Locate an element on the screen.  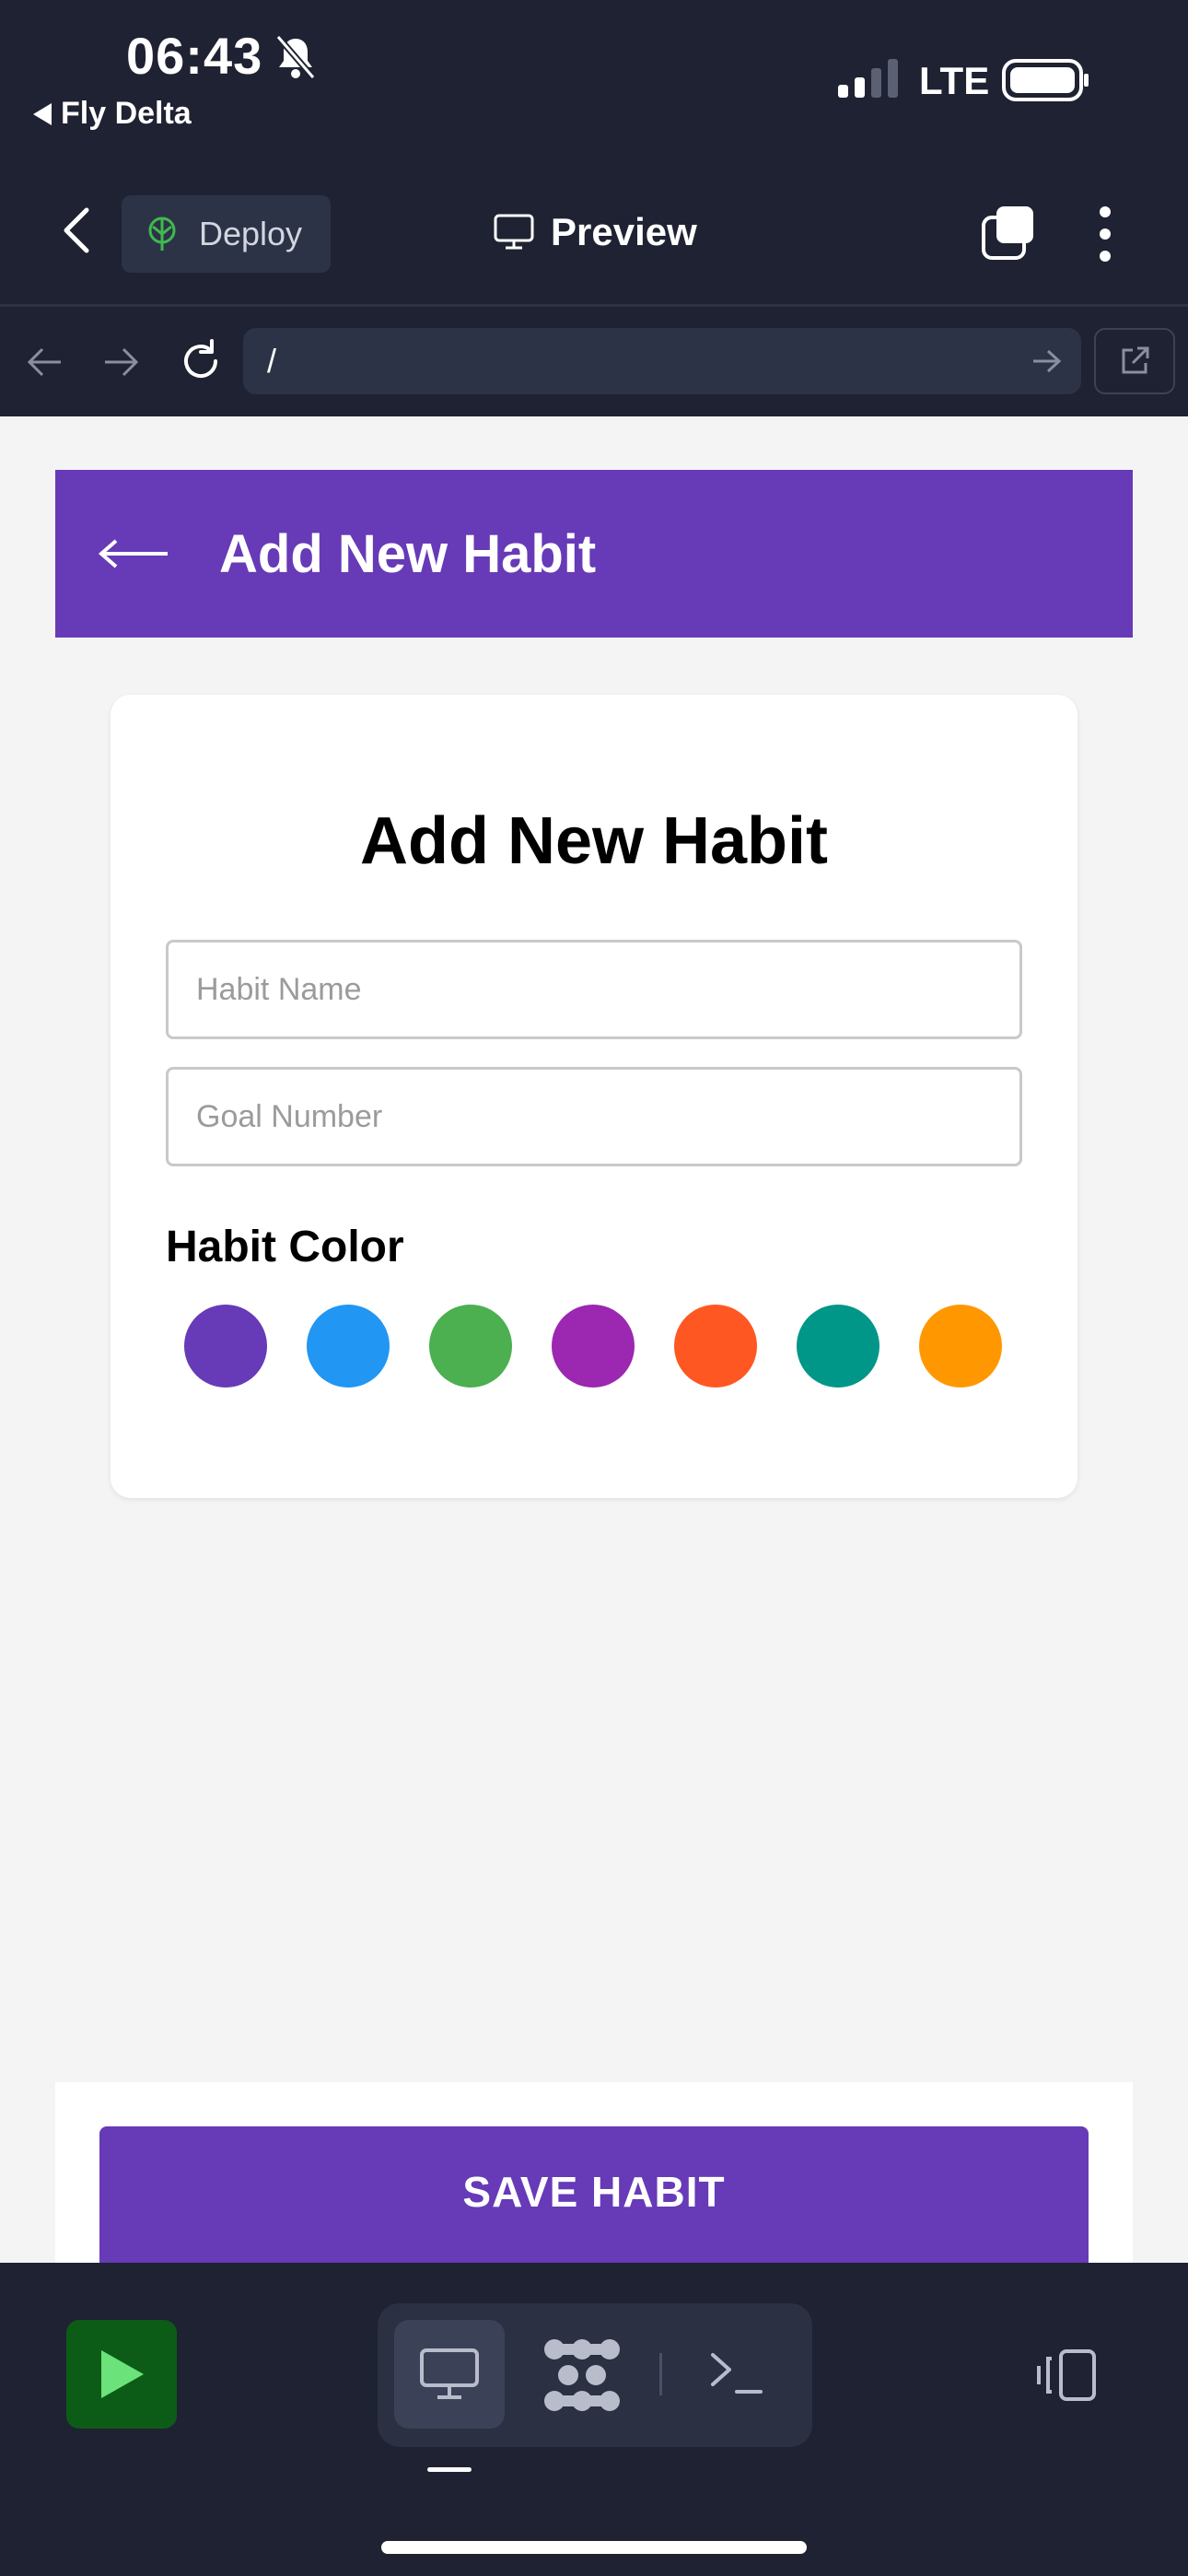
preview-view-button is located at coordinates (449, 2374).